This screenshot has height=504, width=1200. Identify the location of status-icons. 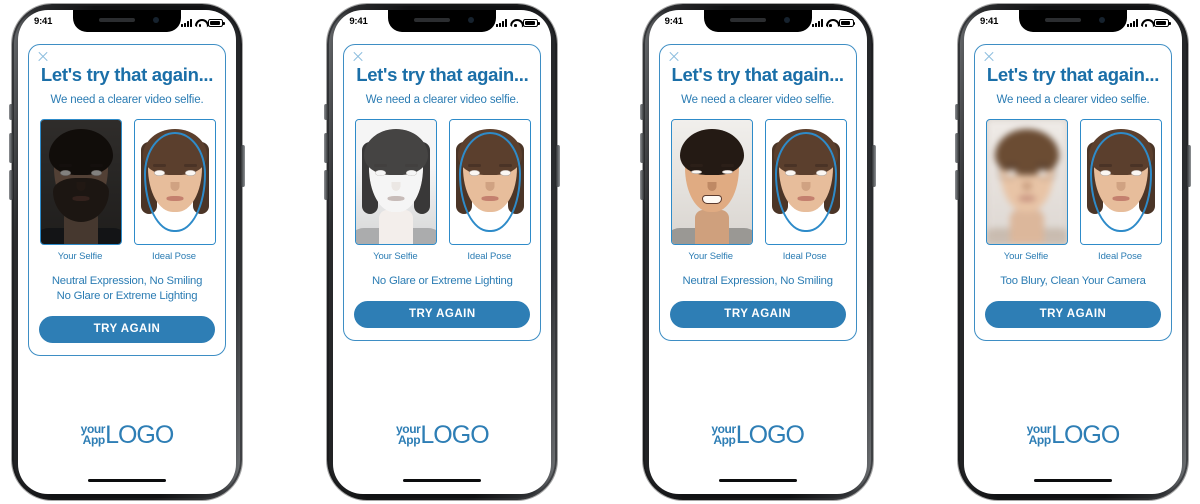
(203, 22).